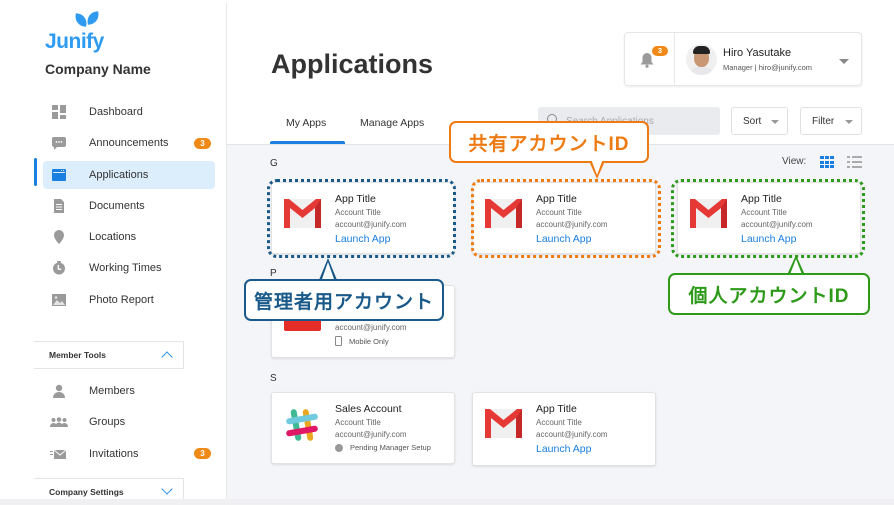  I want to click on sidebar-item-dashboard: Dashboard, so click(125, 112).